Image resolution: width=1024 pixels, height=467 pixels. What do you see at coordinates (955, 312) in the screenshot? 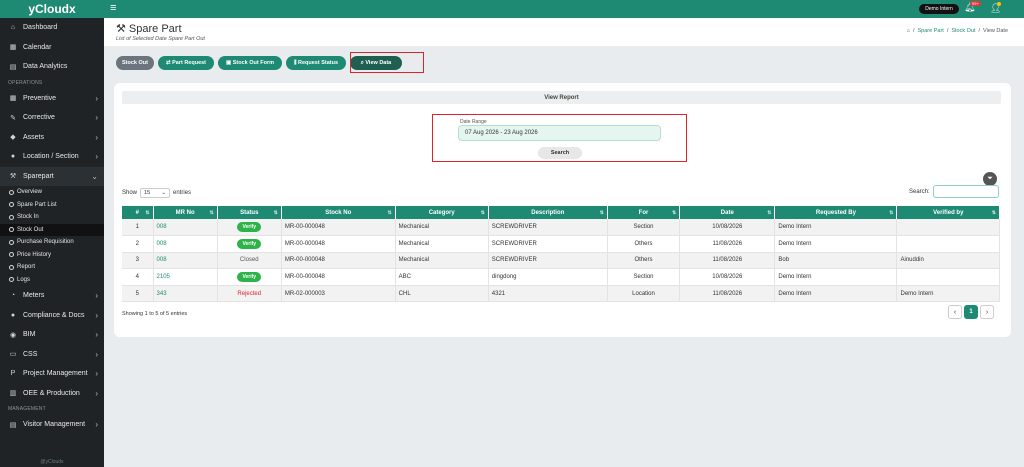
I see `prev-page-button: ‹` at bounding box center [955, 312].